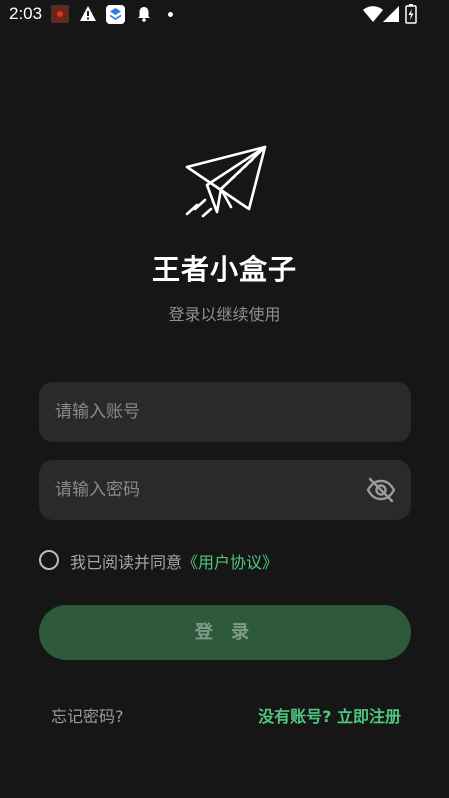 The height and width of the screenshot is (798, 449). I want to click on app-subtitle: 登录以继续使用, so click(224, 314).